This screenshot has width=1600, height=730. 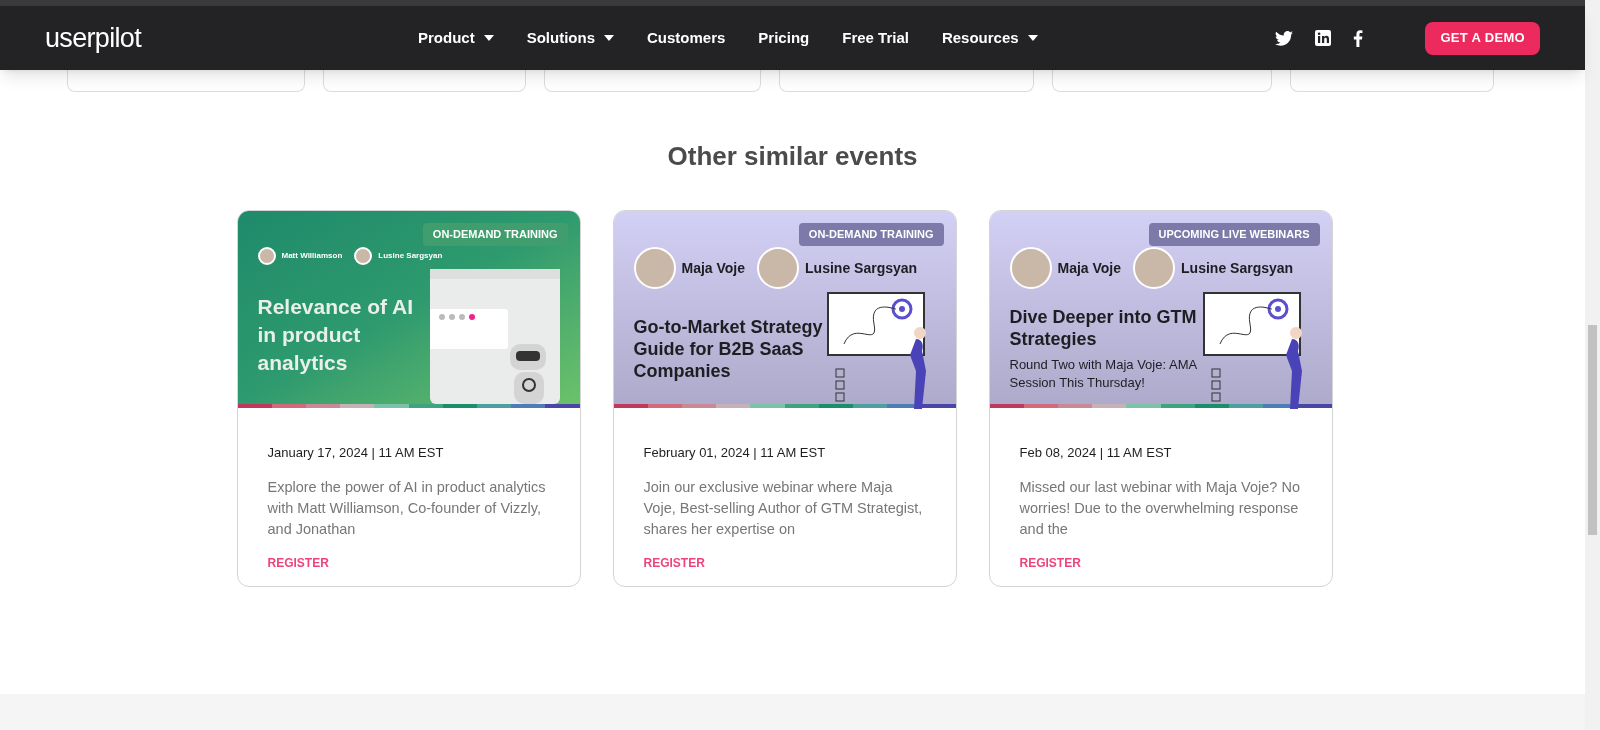 What do you see at coordinates (735, 453) in the screenshot?
I see `event-date: February 01, 2024 | 11 AM EST` at bounding box center [735, 453].